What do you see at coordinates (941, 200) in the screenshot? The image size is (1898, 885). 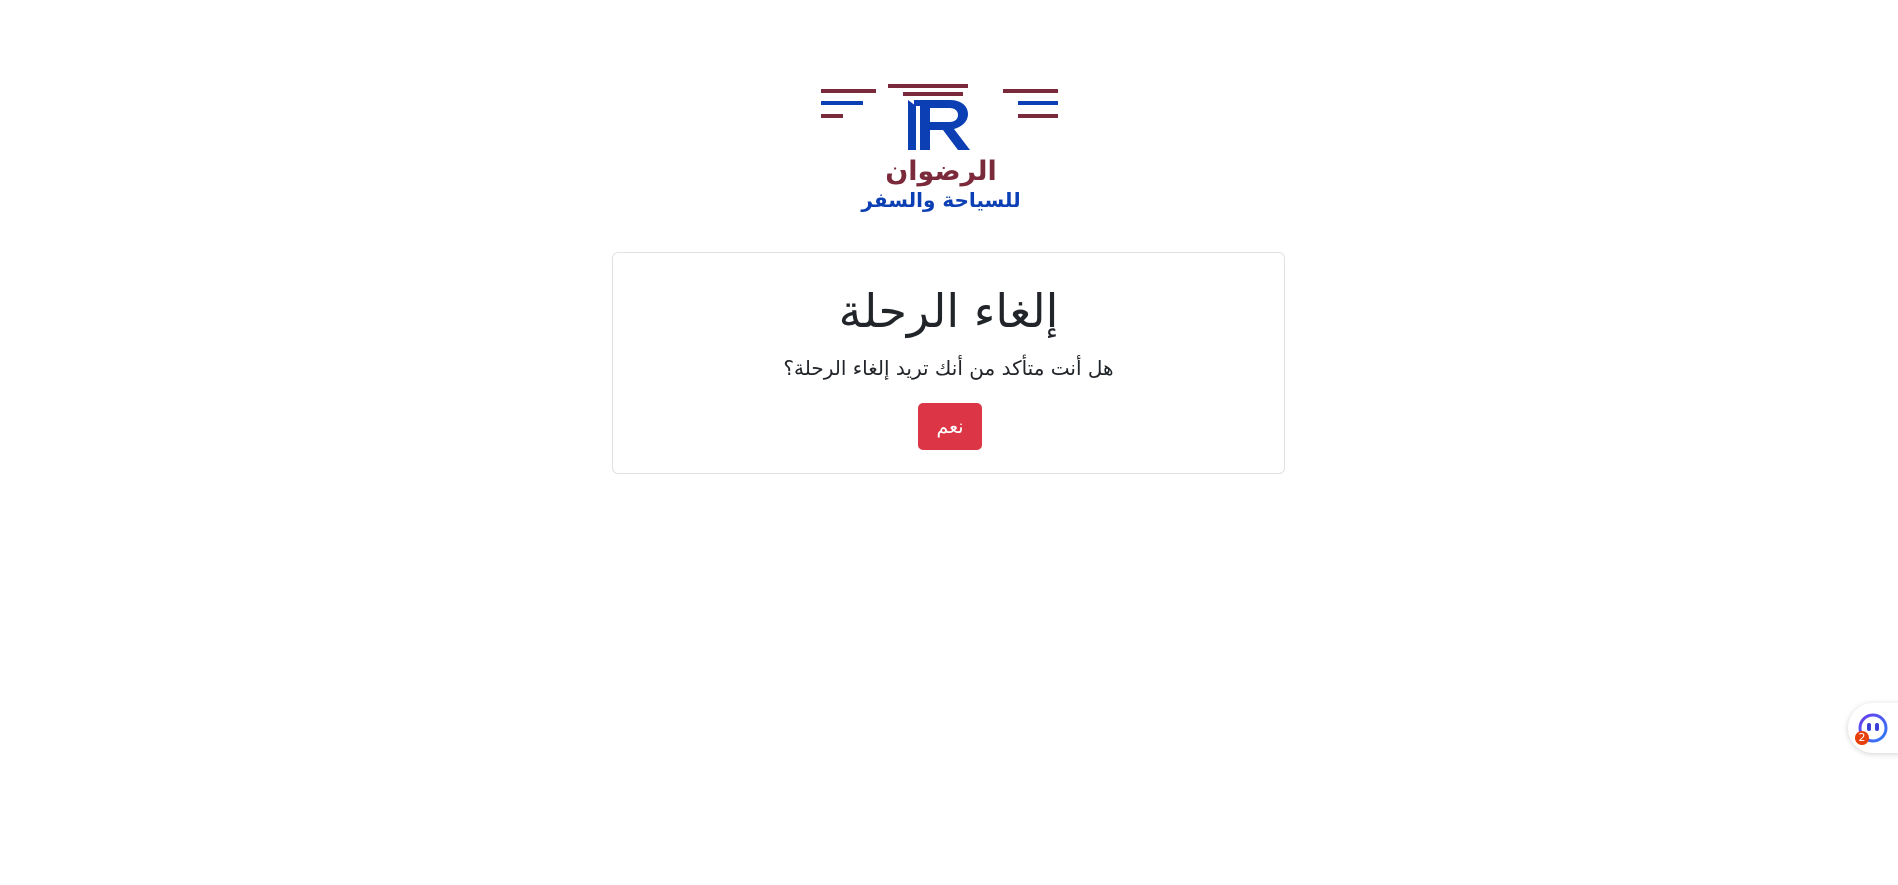 I see `brand-tagline: للسياحة والسفر` at bounding box center [941, 200].